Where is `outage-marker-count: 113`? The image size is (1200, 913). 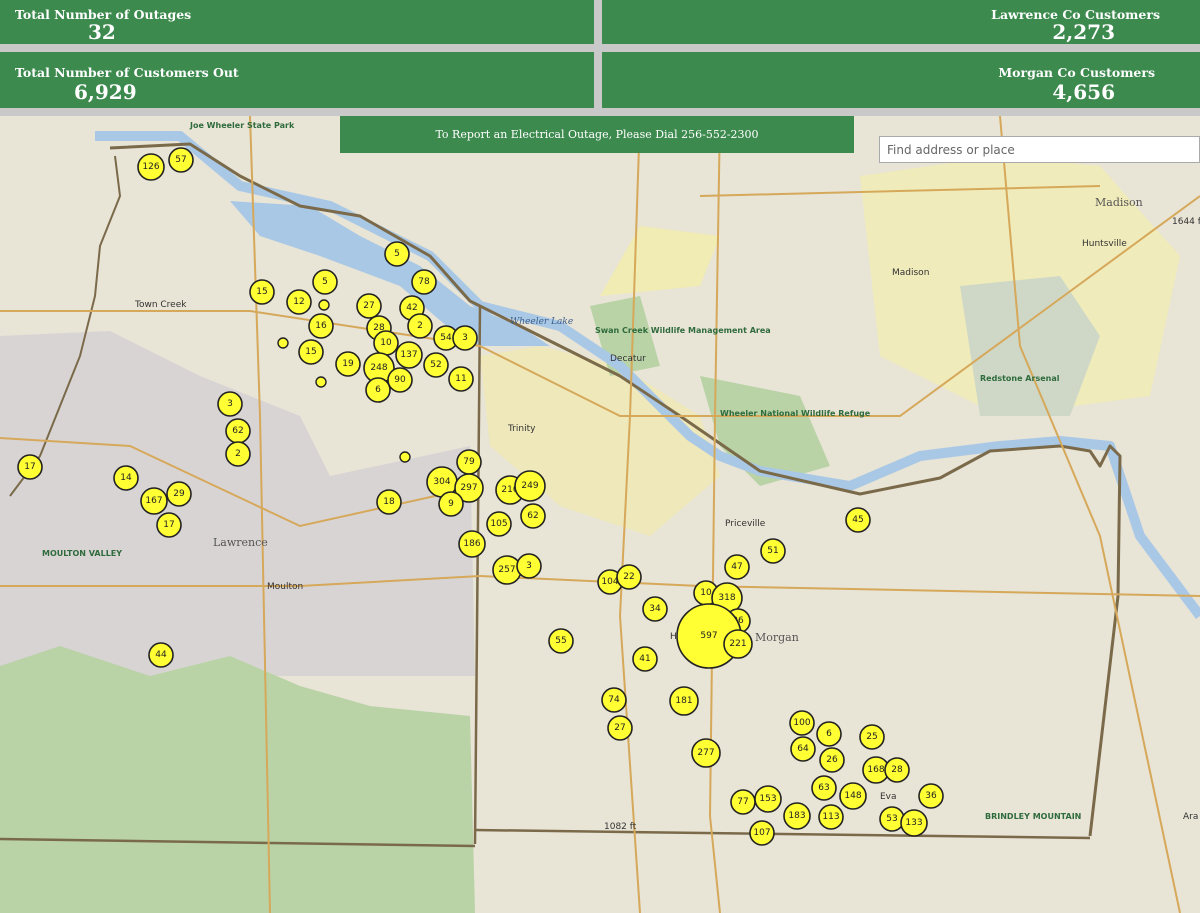
outage-marker-count: 113 is located at coordinates (830, 817).